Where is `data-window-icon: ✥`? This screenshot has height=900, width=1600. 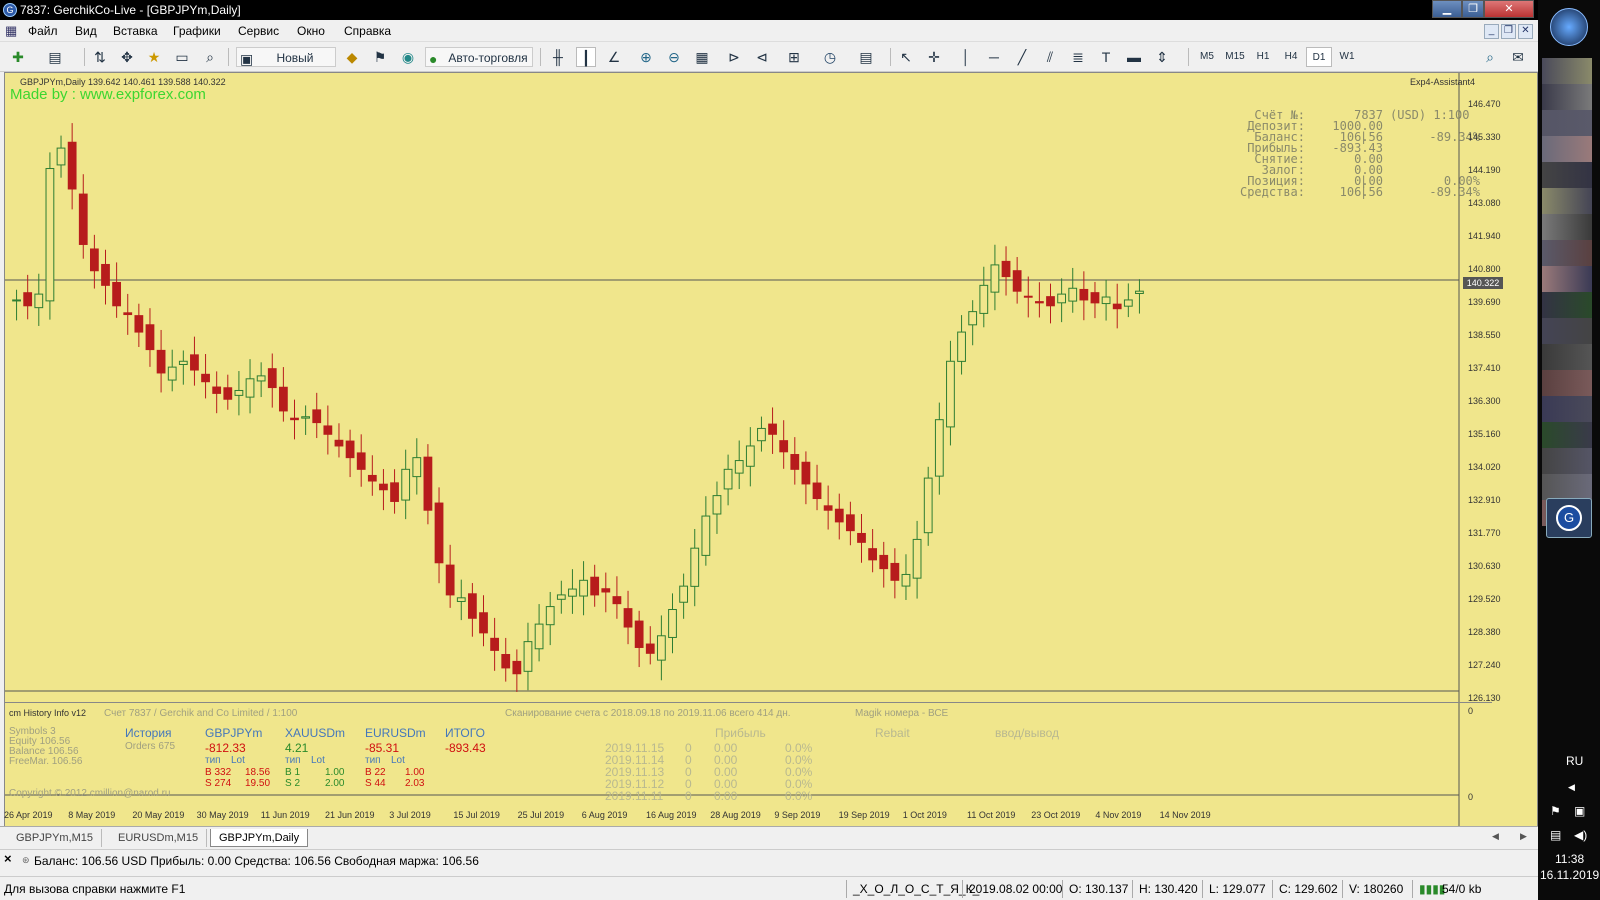 data-window-icon: ✥ is located at coordinates (127, 57).